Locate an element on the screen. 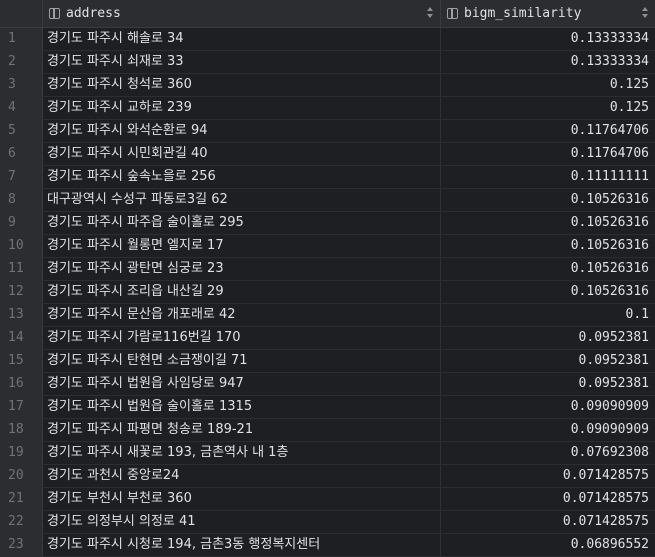 This screenshot has height=557, width=655. row-number: 4 is located at coordinates (21, 108).